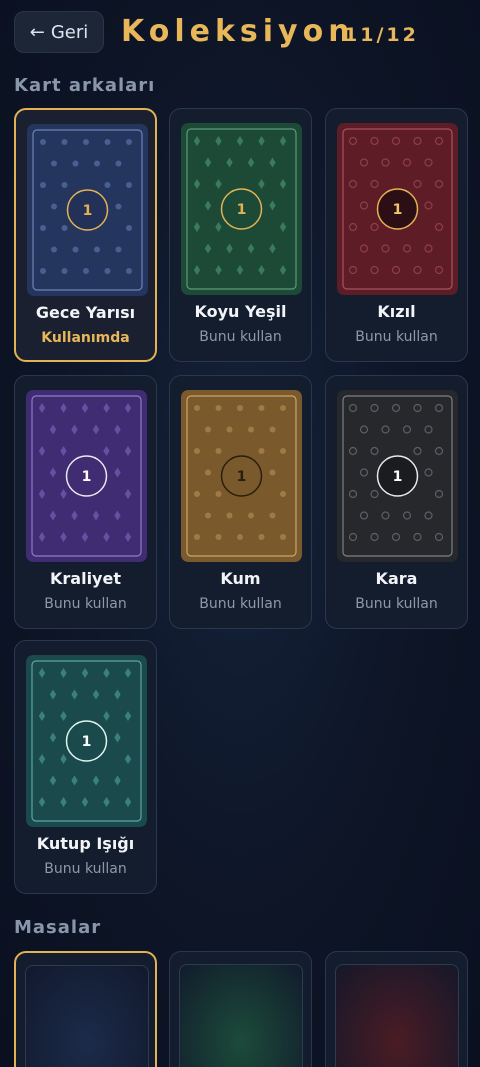  I want to click on page-title: Koleksiyon, so click(238, 31).